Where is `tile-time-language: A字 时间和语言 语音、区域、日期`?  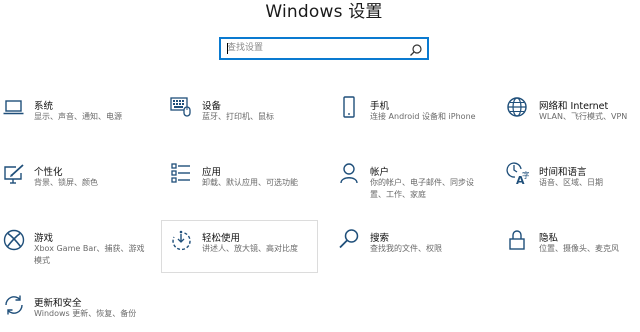
tile-time-language: A字 时间和语言 语音、区域、日期 is located at coordinates (572, 183).